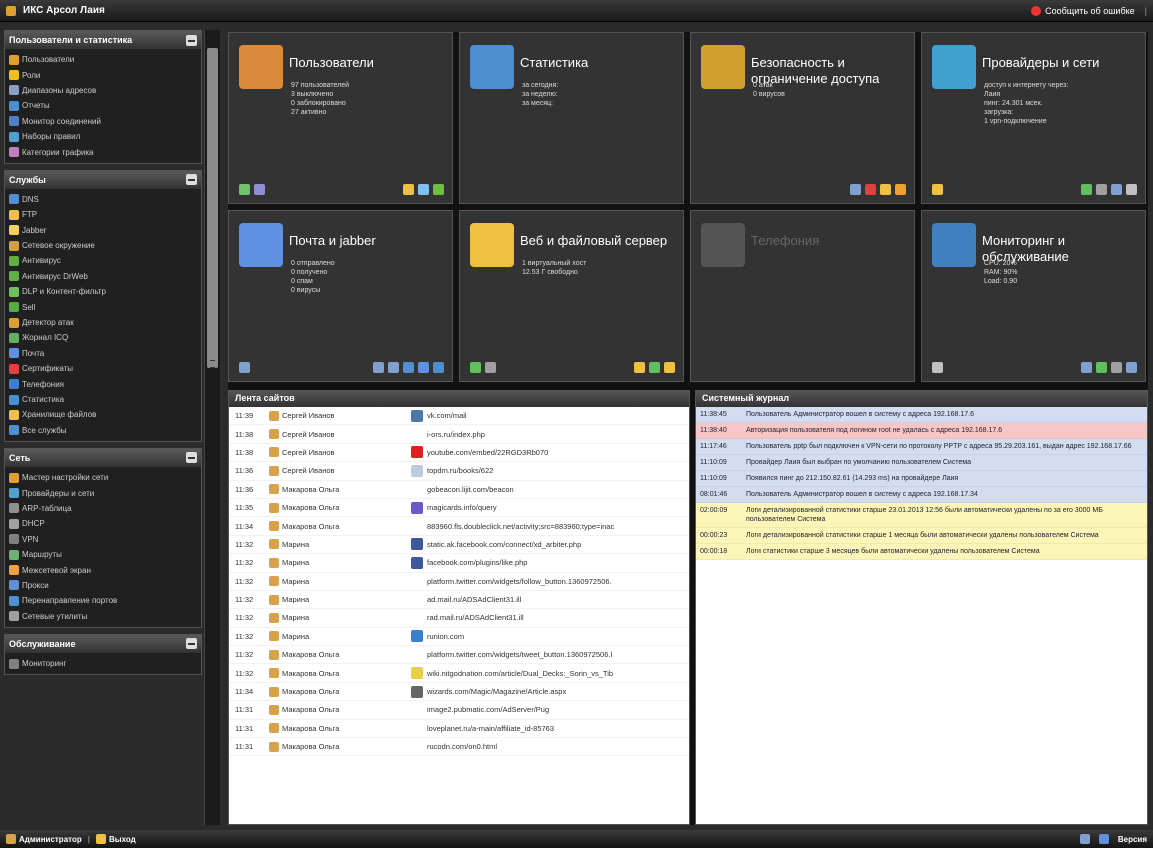 This screenshot has width=1153, height=848. I want to click on current-user-link: Администратор, so click(50, 839).